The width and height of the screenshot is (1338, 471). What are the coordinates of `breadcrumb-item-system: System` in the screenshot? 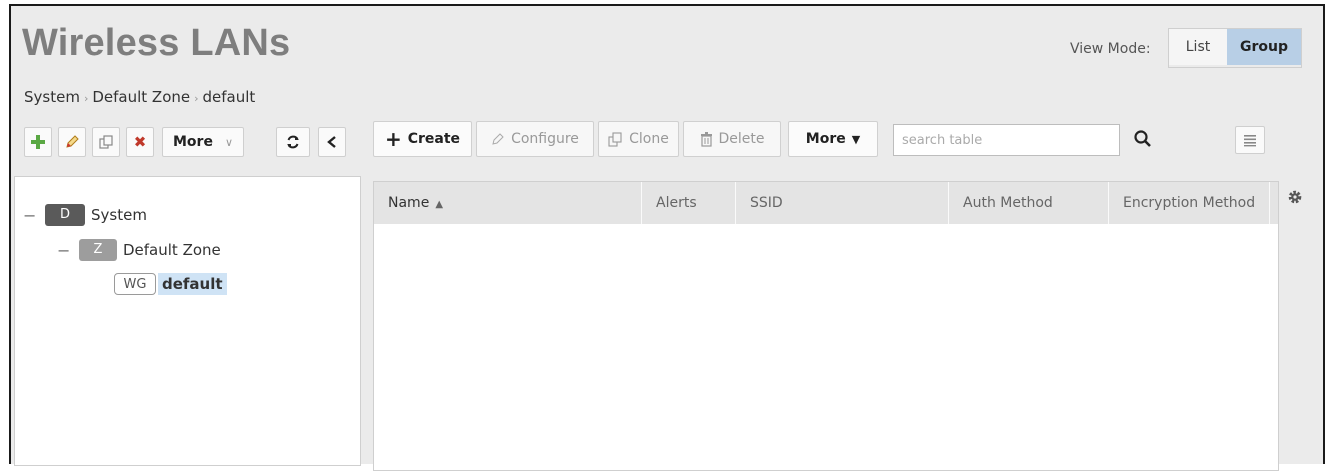 It's located at (52, 97).